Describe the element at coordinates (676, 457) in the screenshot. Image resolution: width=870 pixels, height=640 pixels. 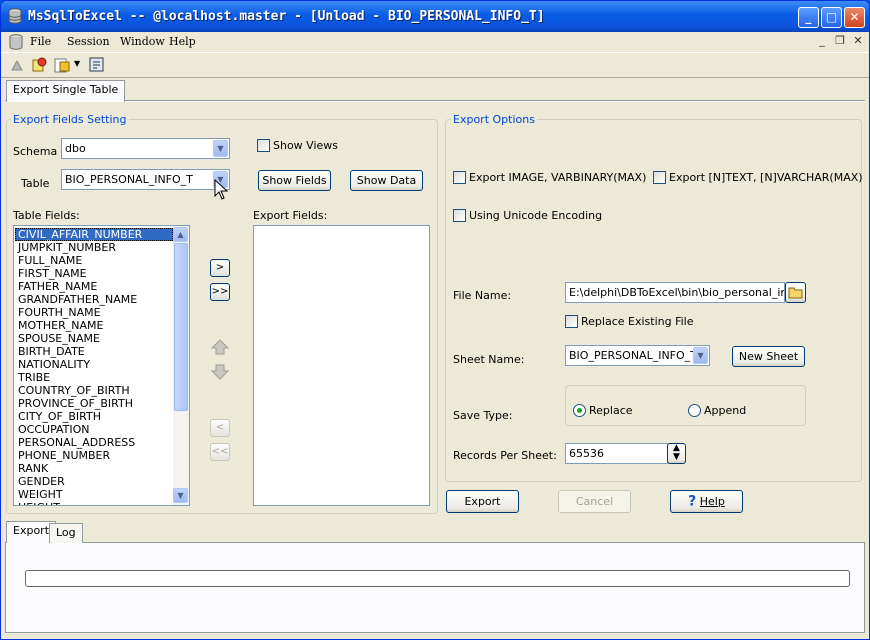
I see `spin-down-icon: ▼` at that location.